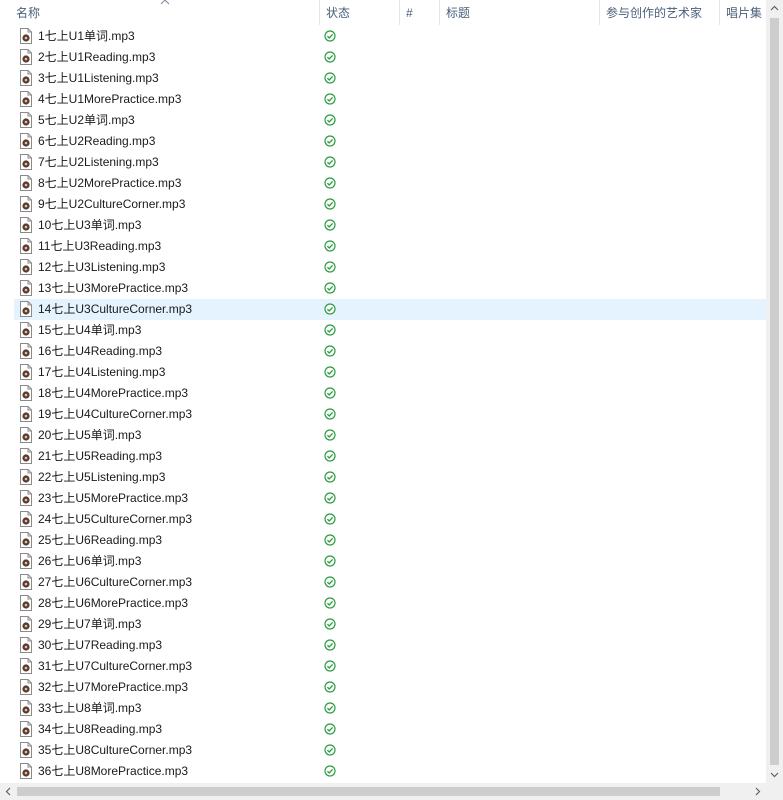 The width and height of the screenshot is (783, 800). What do you see at coordinates (86, 120) in the screenshot?
I see `file-name: 5七上U2单词.mp3` at bounding box center [86, 120].